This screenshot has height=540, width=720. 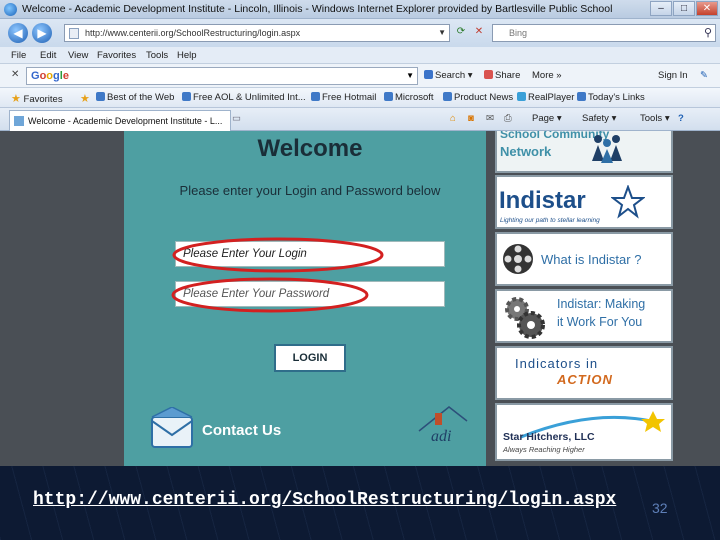 I want to click on favorite-link: Today's Links, so click(x=611, y=97).